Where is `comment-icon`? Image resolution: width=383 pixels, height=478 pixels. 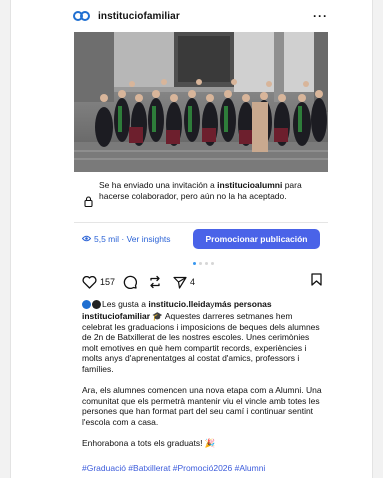
comment-icon is located at coordinates (130, 282).